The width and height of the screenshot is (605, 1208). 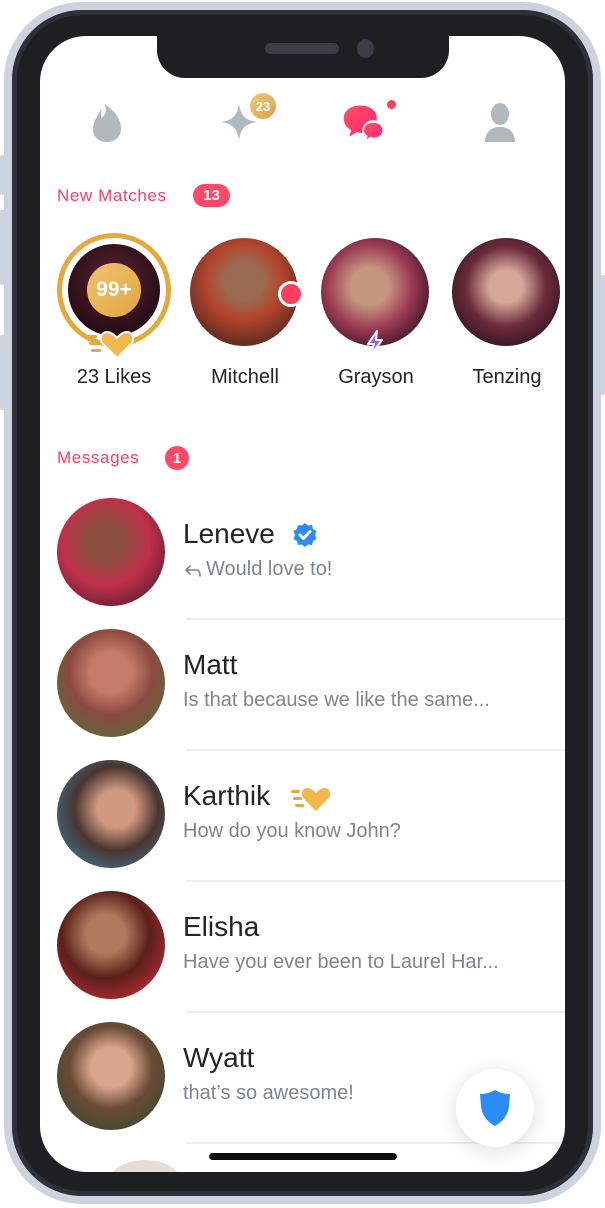 I want to click on message-preview: that’s so awesome!, so click(x=268, y=1093).